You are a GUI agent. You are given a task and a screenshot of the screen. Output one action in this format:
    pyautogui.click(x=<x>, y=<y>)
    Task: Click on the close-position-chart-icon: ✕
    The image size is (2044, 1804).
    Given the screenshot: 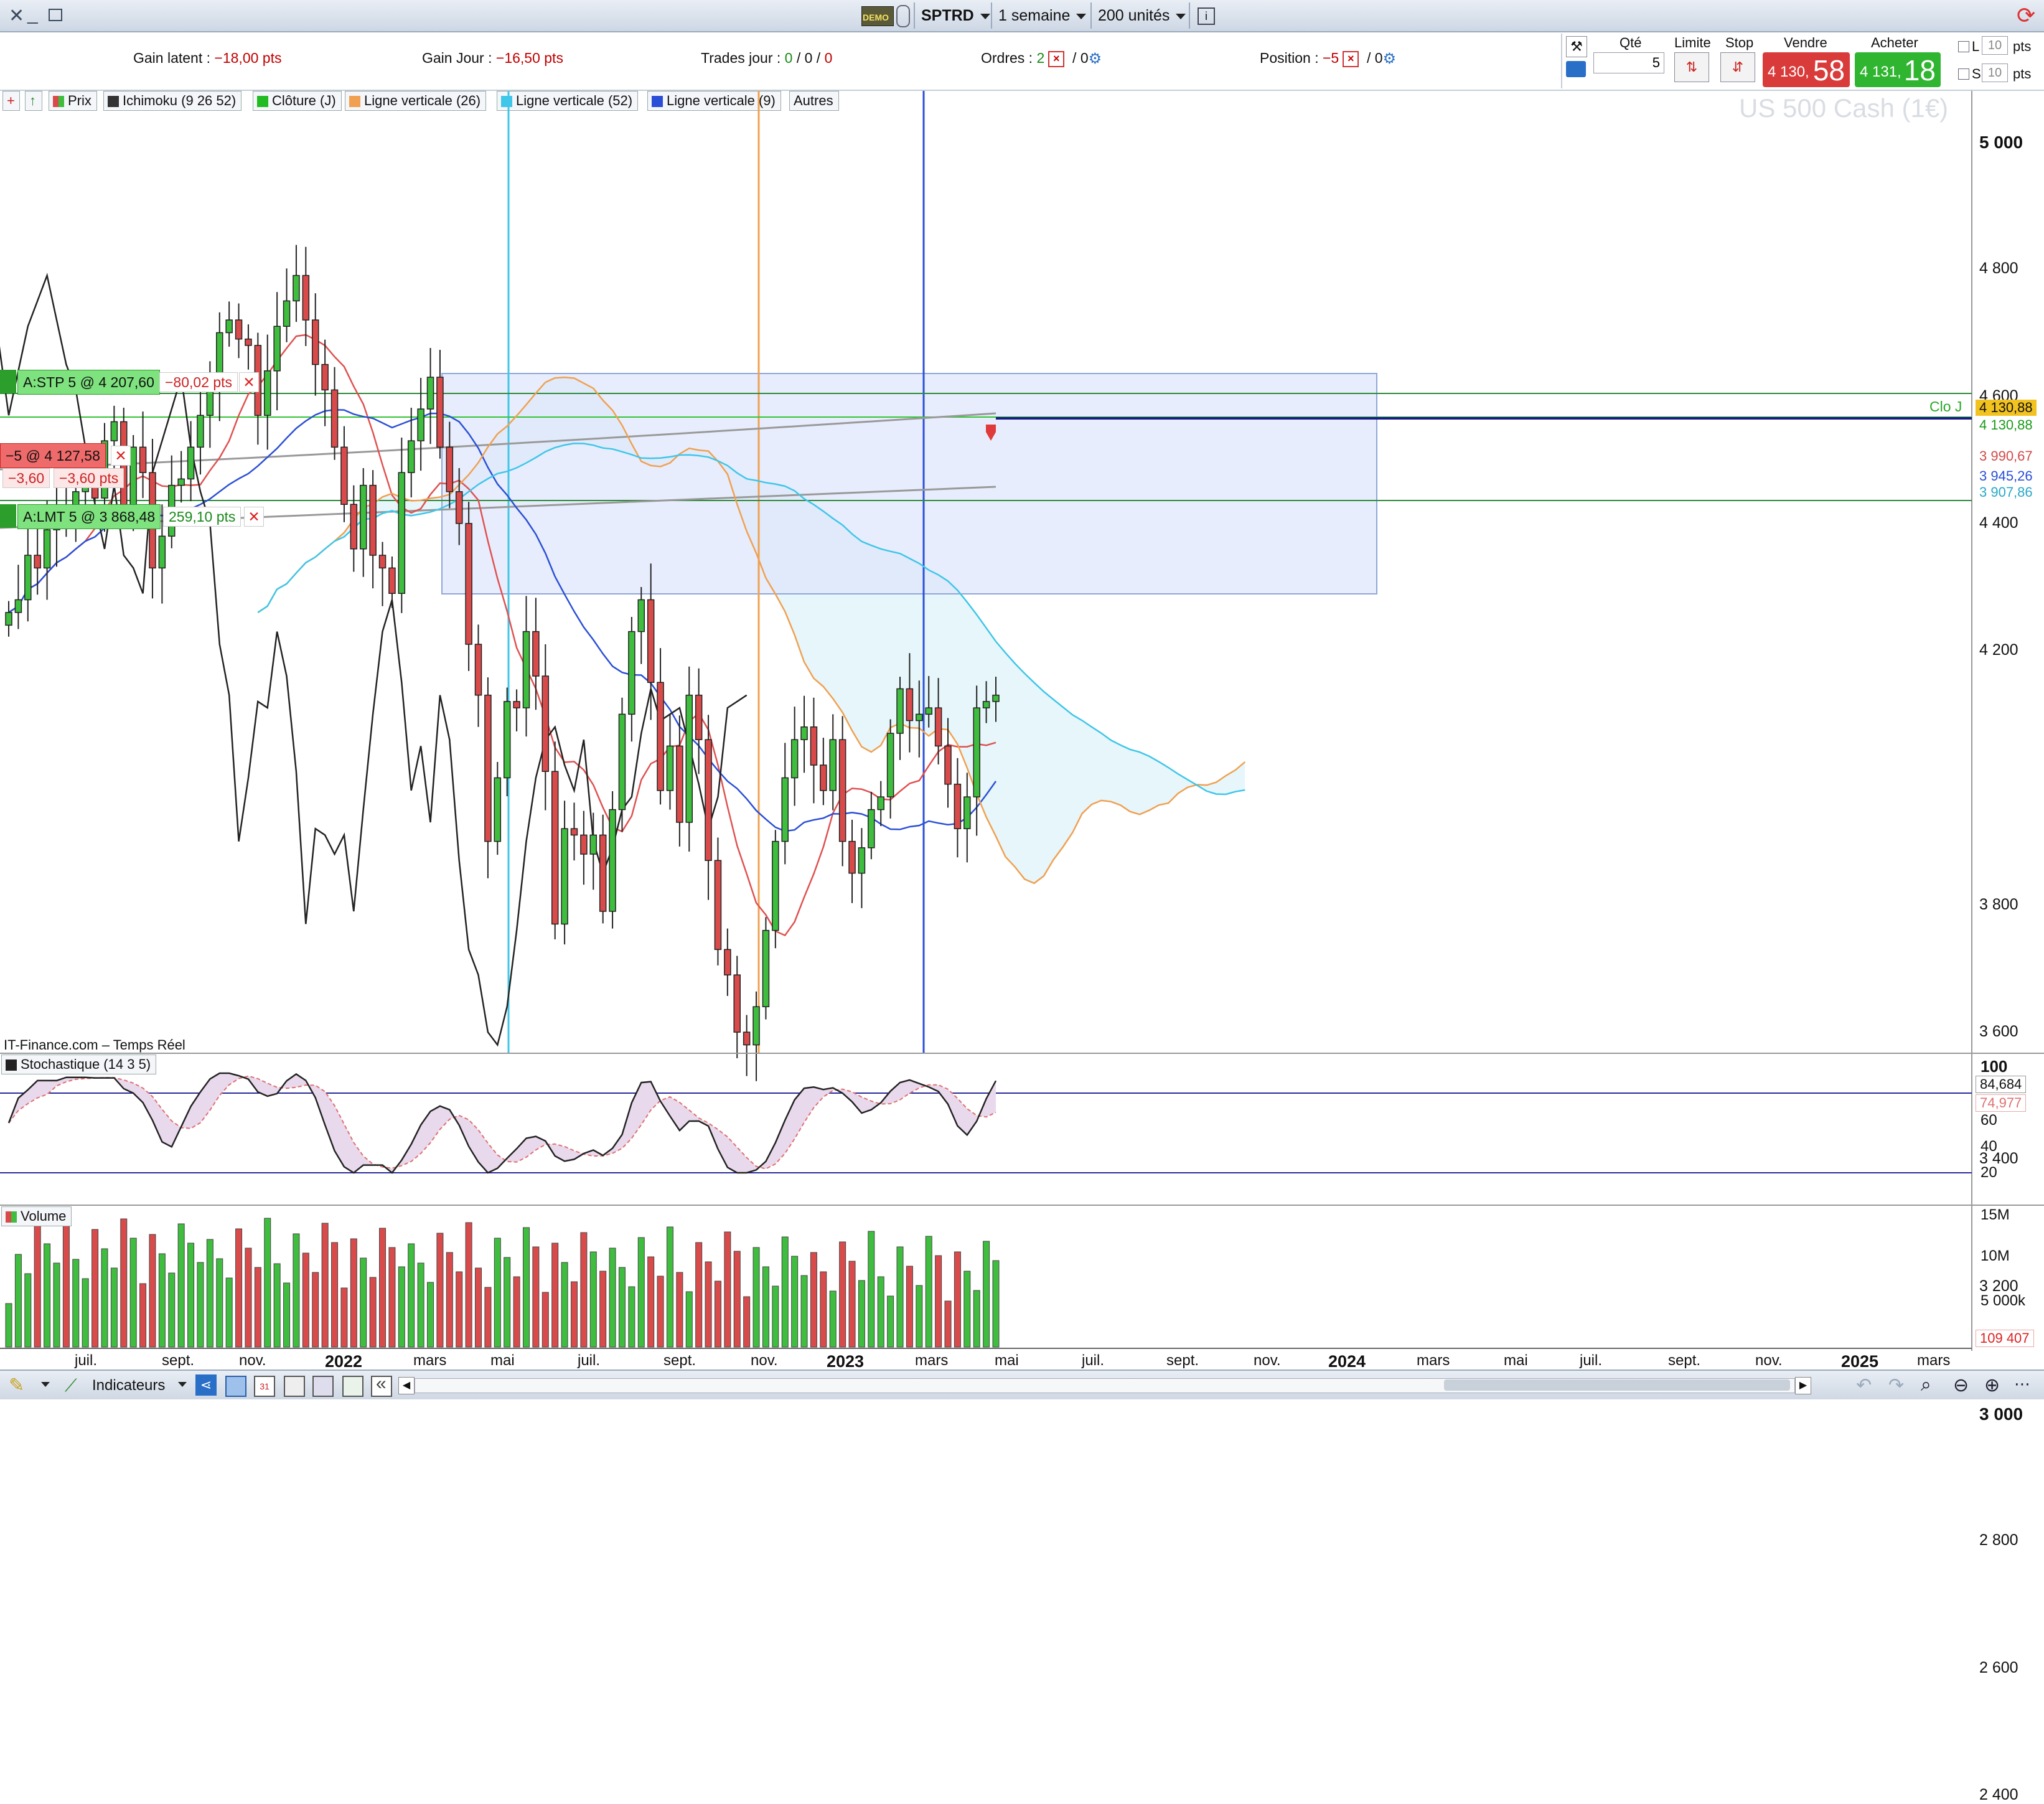 What is the action you would take?
    pyautogui.click(x=121, y=456)
    